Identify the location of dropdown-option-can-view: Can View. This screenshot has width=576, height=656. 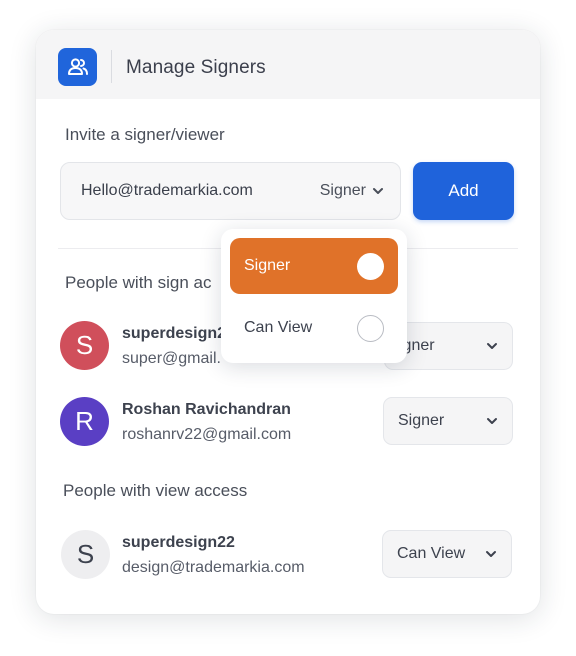
(314, 328).